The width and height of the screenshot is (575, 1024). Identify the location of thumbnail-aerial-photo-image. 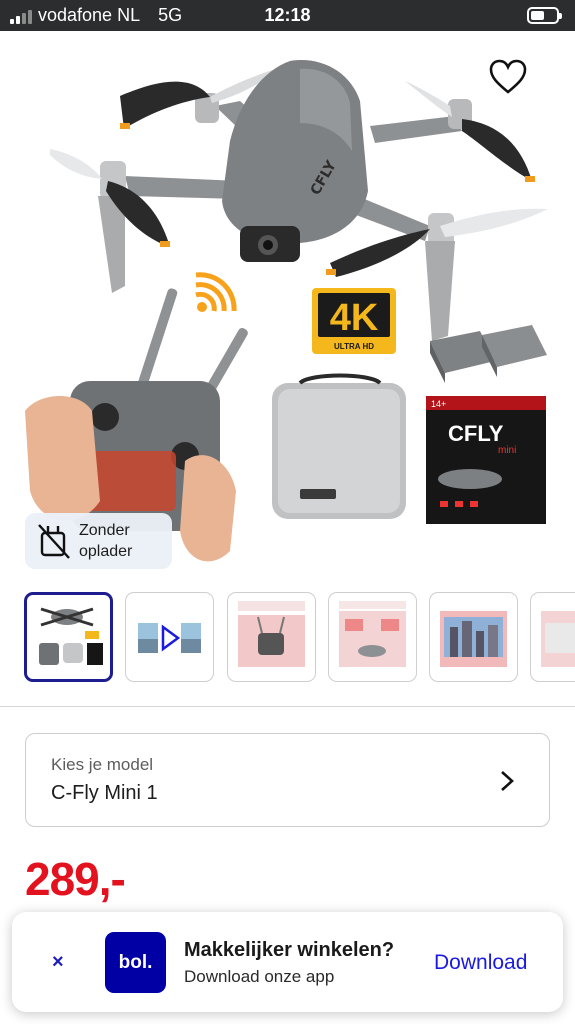
(473, 639).